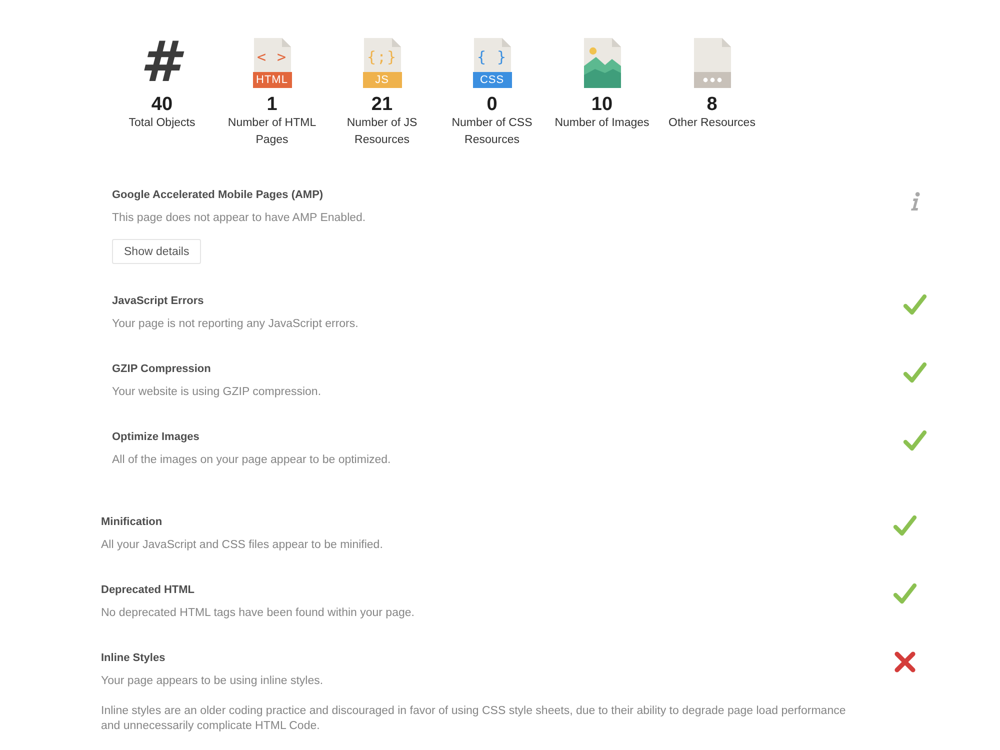 The image size is (1000, 750). I want to click on cross-icon, so click(905, 662).